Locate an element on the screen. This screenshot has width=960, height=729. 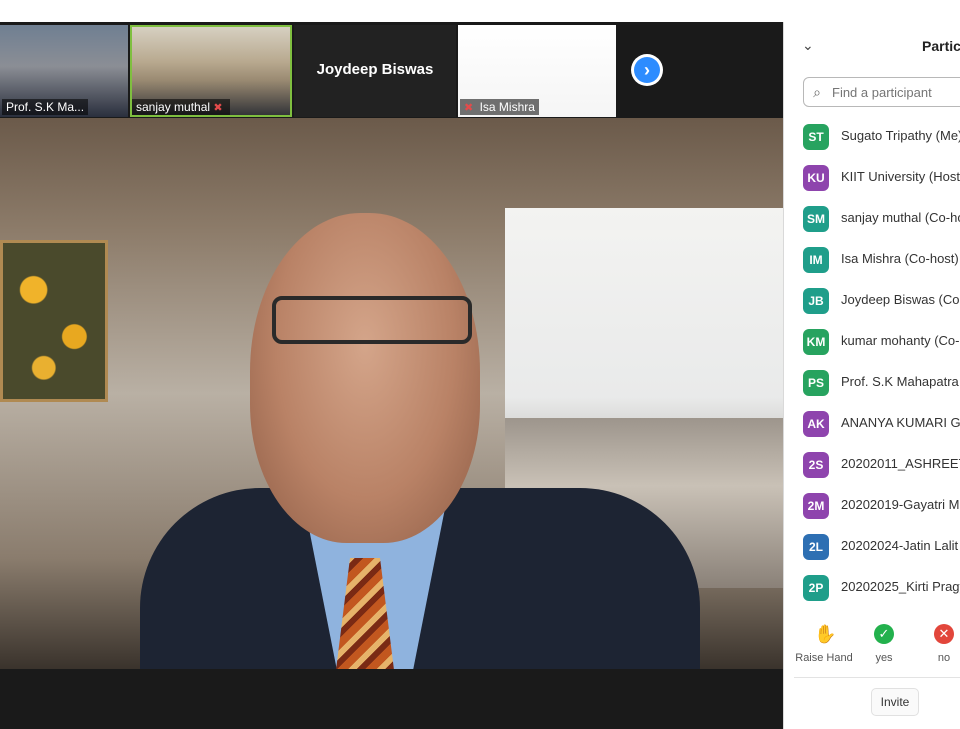
participant-row: ST Sugato Tripathy (Me) is located at coordinates (872, 136).